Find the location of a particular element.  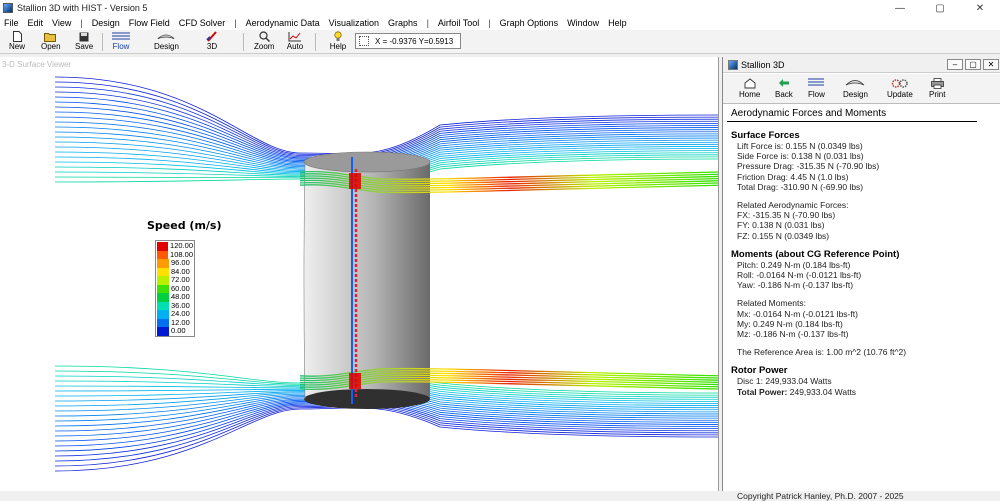

legend-entry: 0.00 is located at coordinates (175, 331).